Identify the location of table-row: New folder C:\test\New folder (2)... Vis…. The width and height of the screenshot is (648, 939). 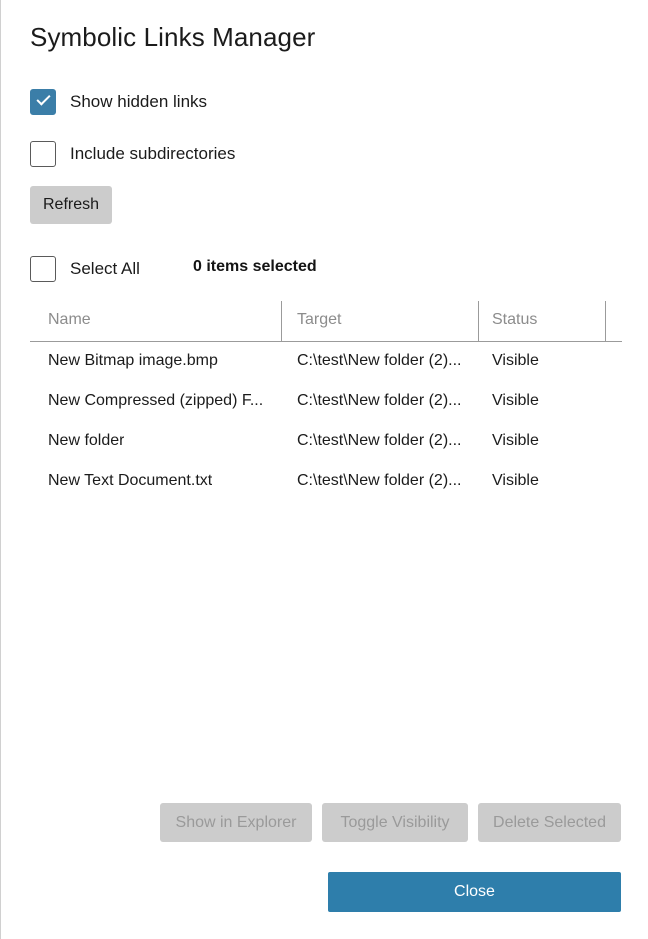
(326, 442).